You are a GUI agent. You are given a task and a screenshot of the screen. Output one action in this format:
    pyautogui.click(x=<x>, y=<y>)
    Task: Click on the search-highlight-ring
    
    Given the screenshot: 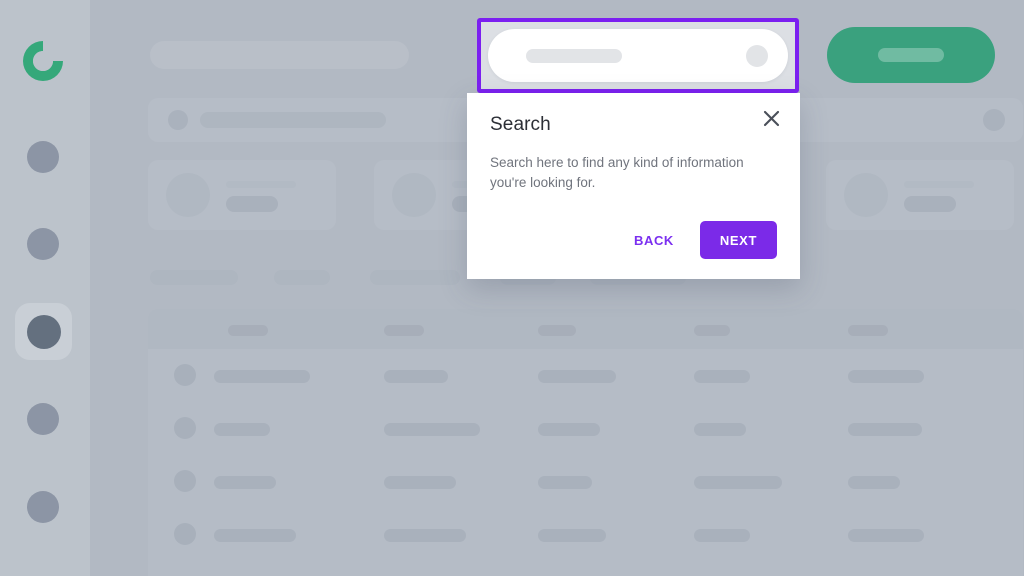 What is the action you would take?
    pyautogui.click(x=638, y=55)
    